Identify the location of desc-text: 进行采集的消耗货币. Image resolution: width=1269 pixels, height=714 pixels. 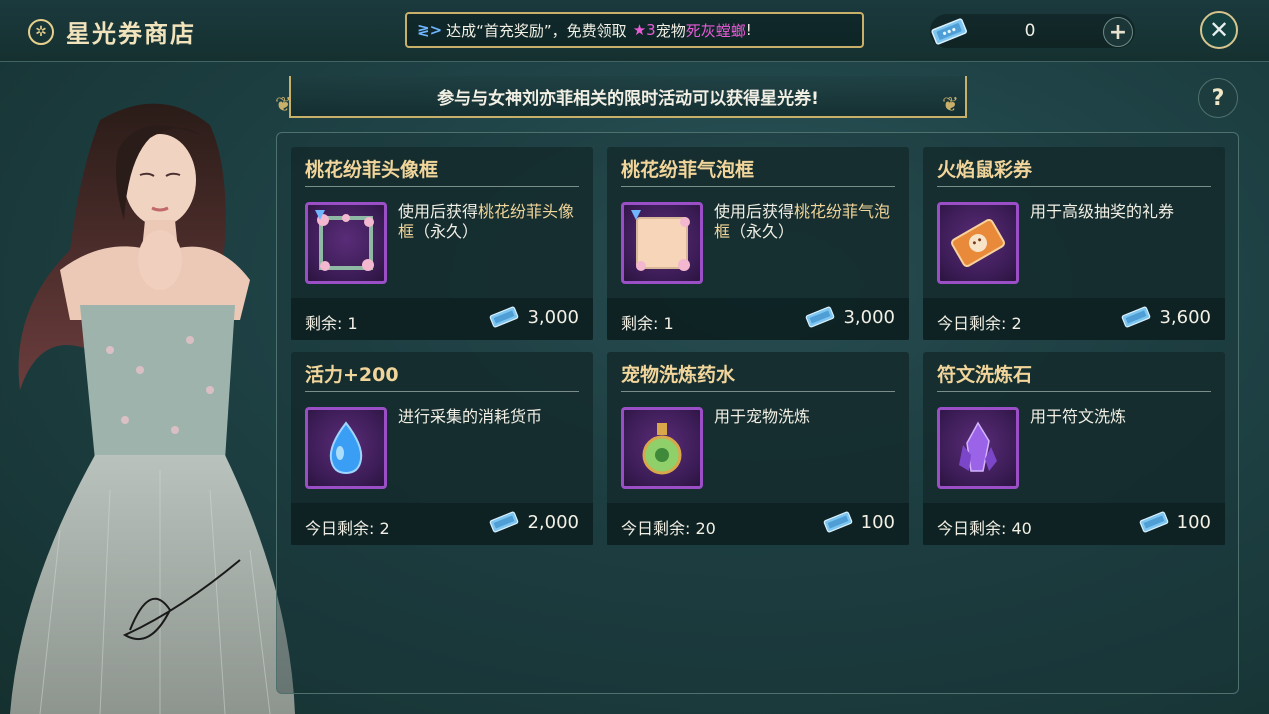
(470, 416).